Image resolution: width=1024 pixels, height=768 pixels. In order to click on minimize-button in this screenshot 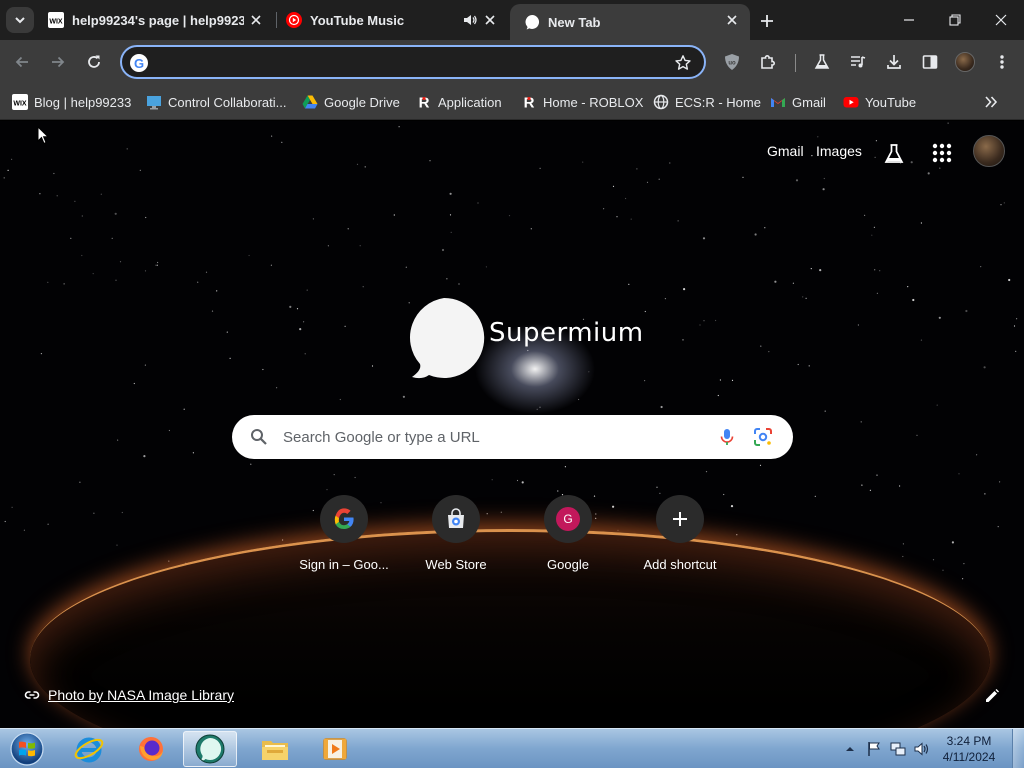, I will do `click(909, 20)`.